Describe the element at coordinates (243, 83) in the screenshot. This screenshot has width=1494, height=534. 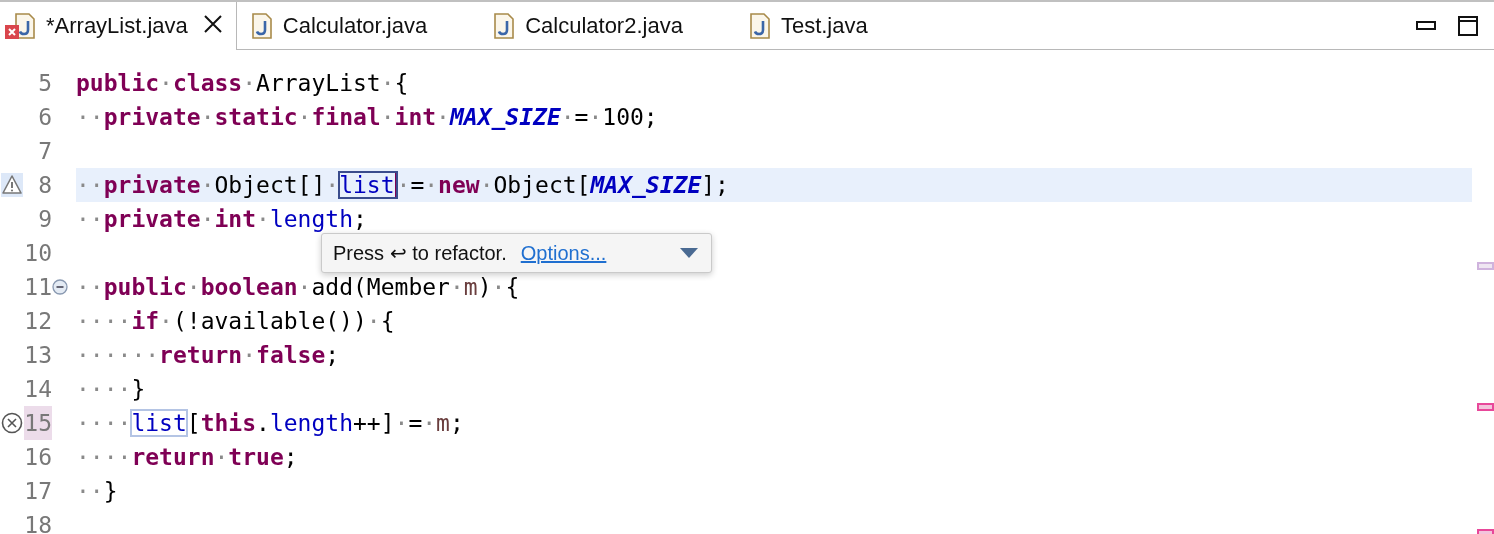
I see `code-line: public·class·ArrayList·{` at that location.